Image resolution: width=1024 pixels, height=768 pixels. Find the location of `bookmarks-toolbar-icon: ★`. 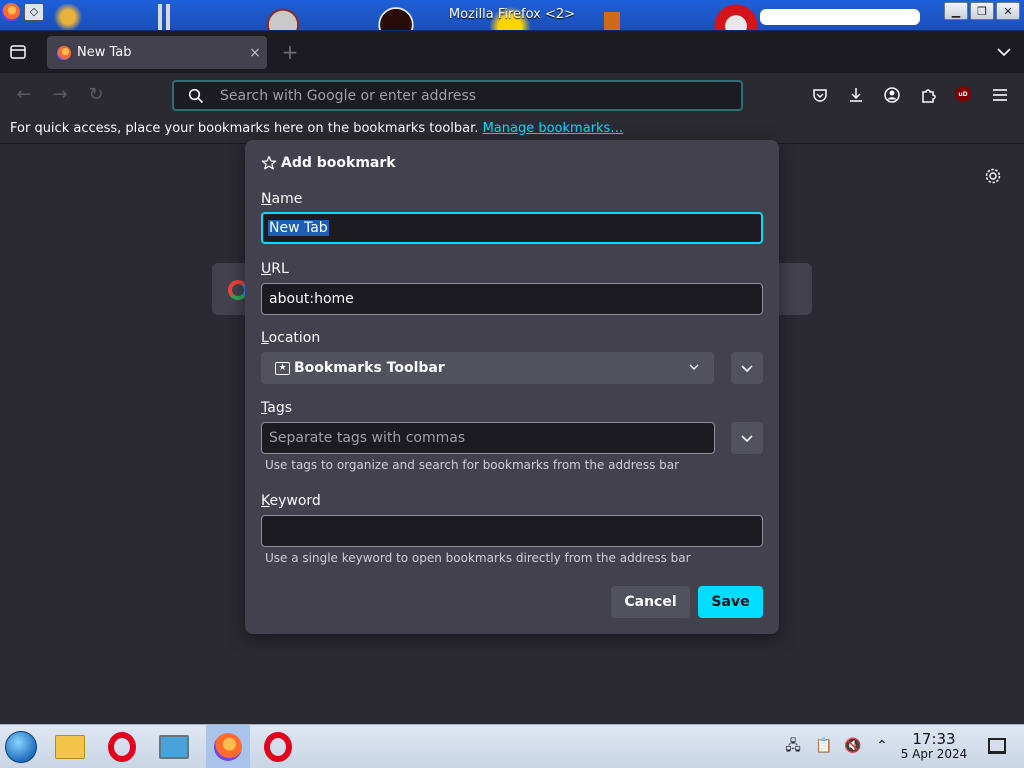

bookmarks-toolbar-icon: ★ is located at coordinates (282, 368).